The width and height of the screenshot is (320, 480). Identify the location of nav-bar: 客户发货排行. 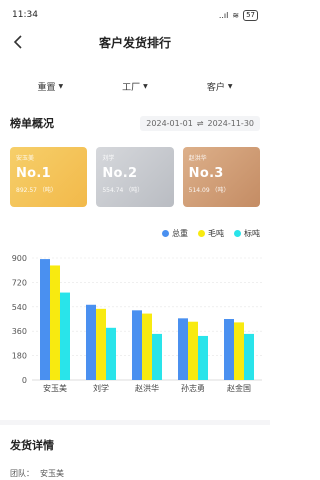
(135, 42).